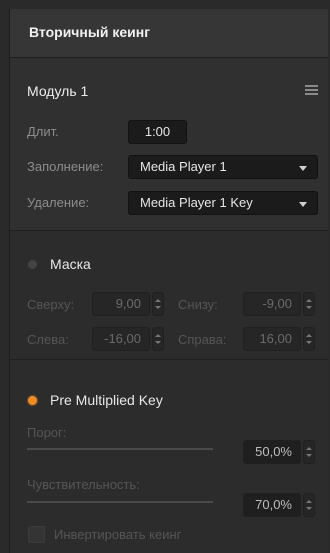 Image resolution: width=330 pixels, height=553 pixels. What do you see at coordinates (202, 339) in the screenshot?
I see `mask-right-label: Справа:` at bounding box center [202, 339].